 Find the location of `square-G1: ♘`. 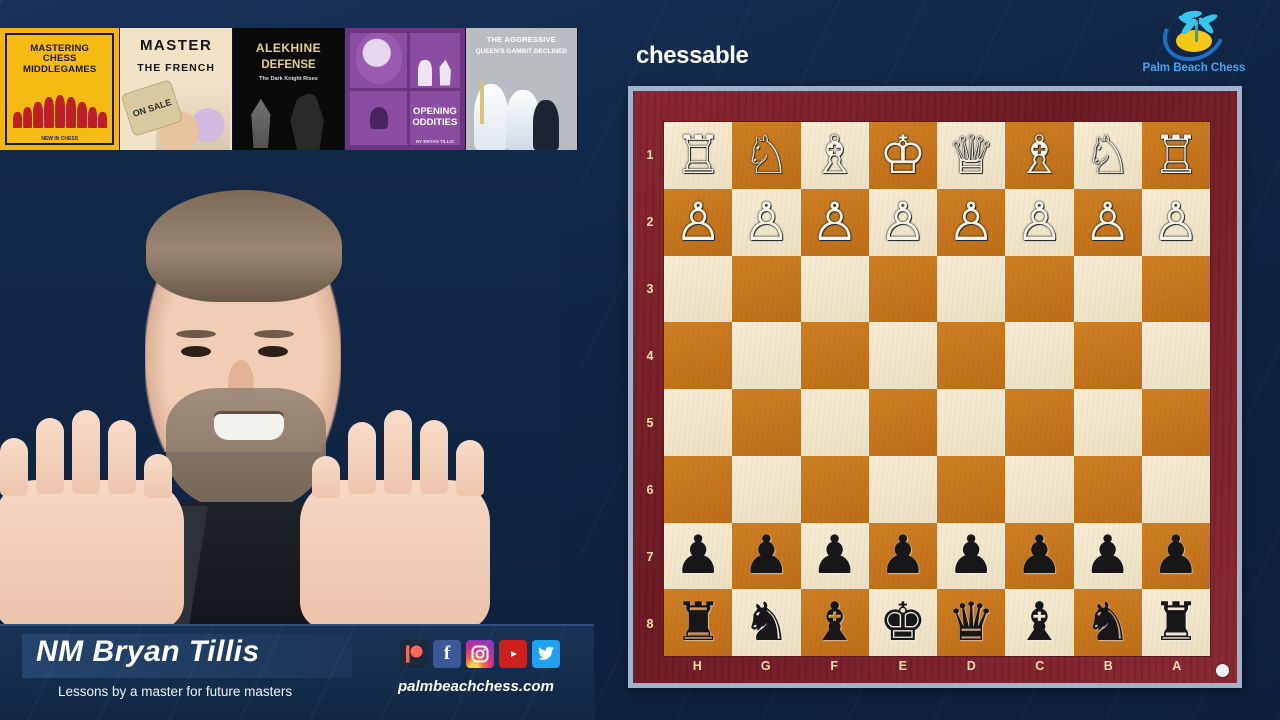

square-G1: ♘ is located at coordinates (766, 155).